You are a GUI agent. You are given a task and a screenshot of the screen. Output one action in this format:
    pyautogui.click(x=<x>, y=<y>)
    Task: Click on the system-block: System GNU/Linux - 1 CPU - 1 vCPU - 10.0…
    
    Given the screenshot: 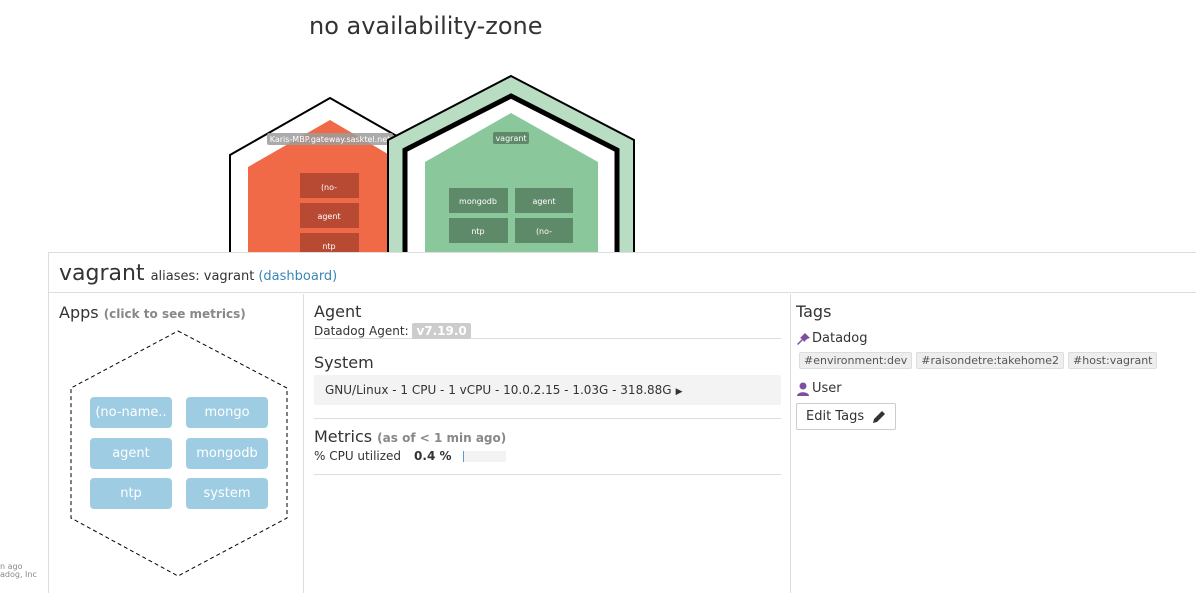 What is the action you would take?
    pyautogui.click(x=547, y=382)
    